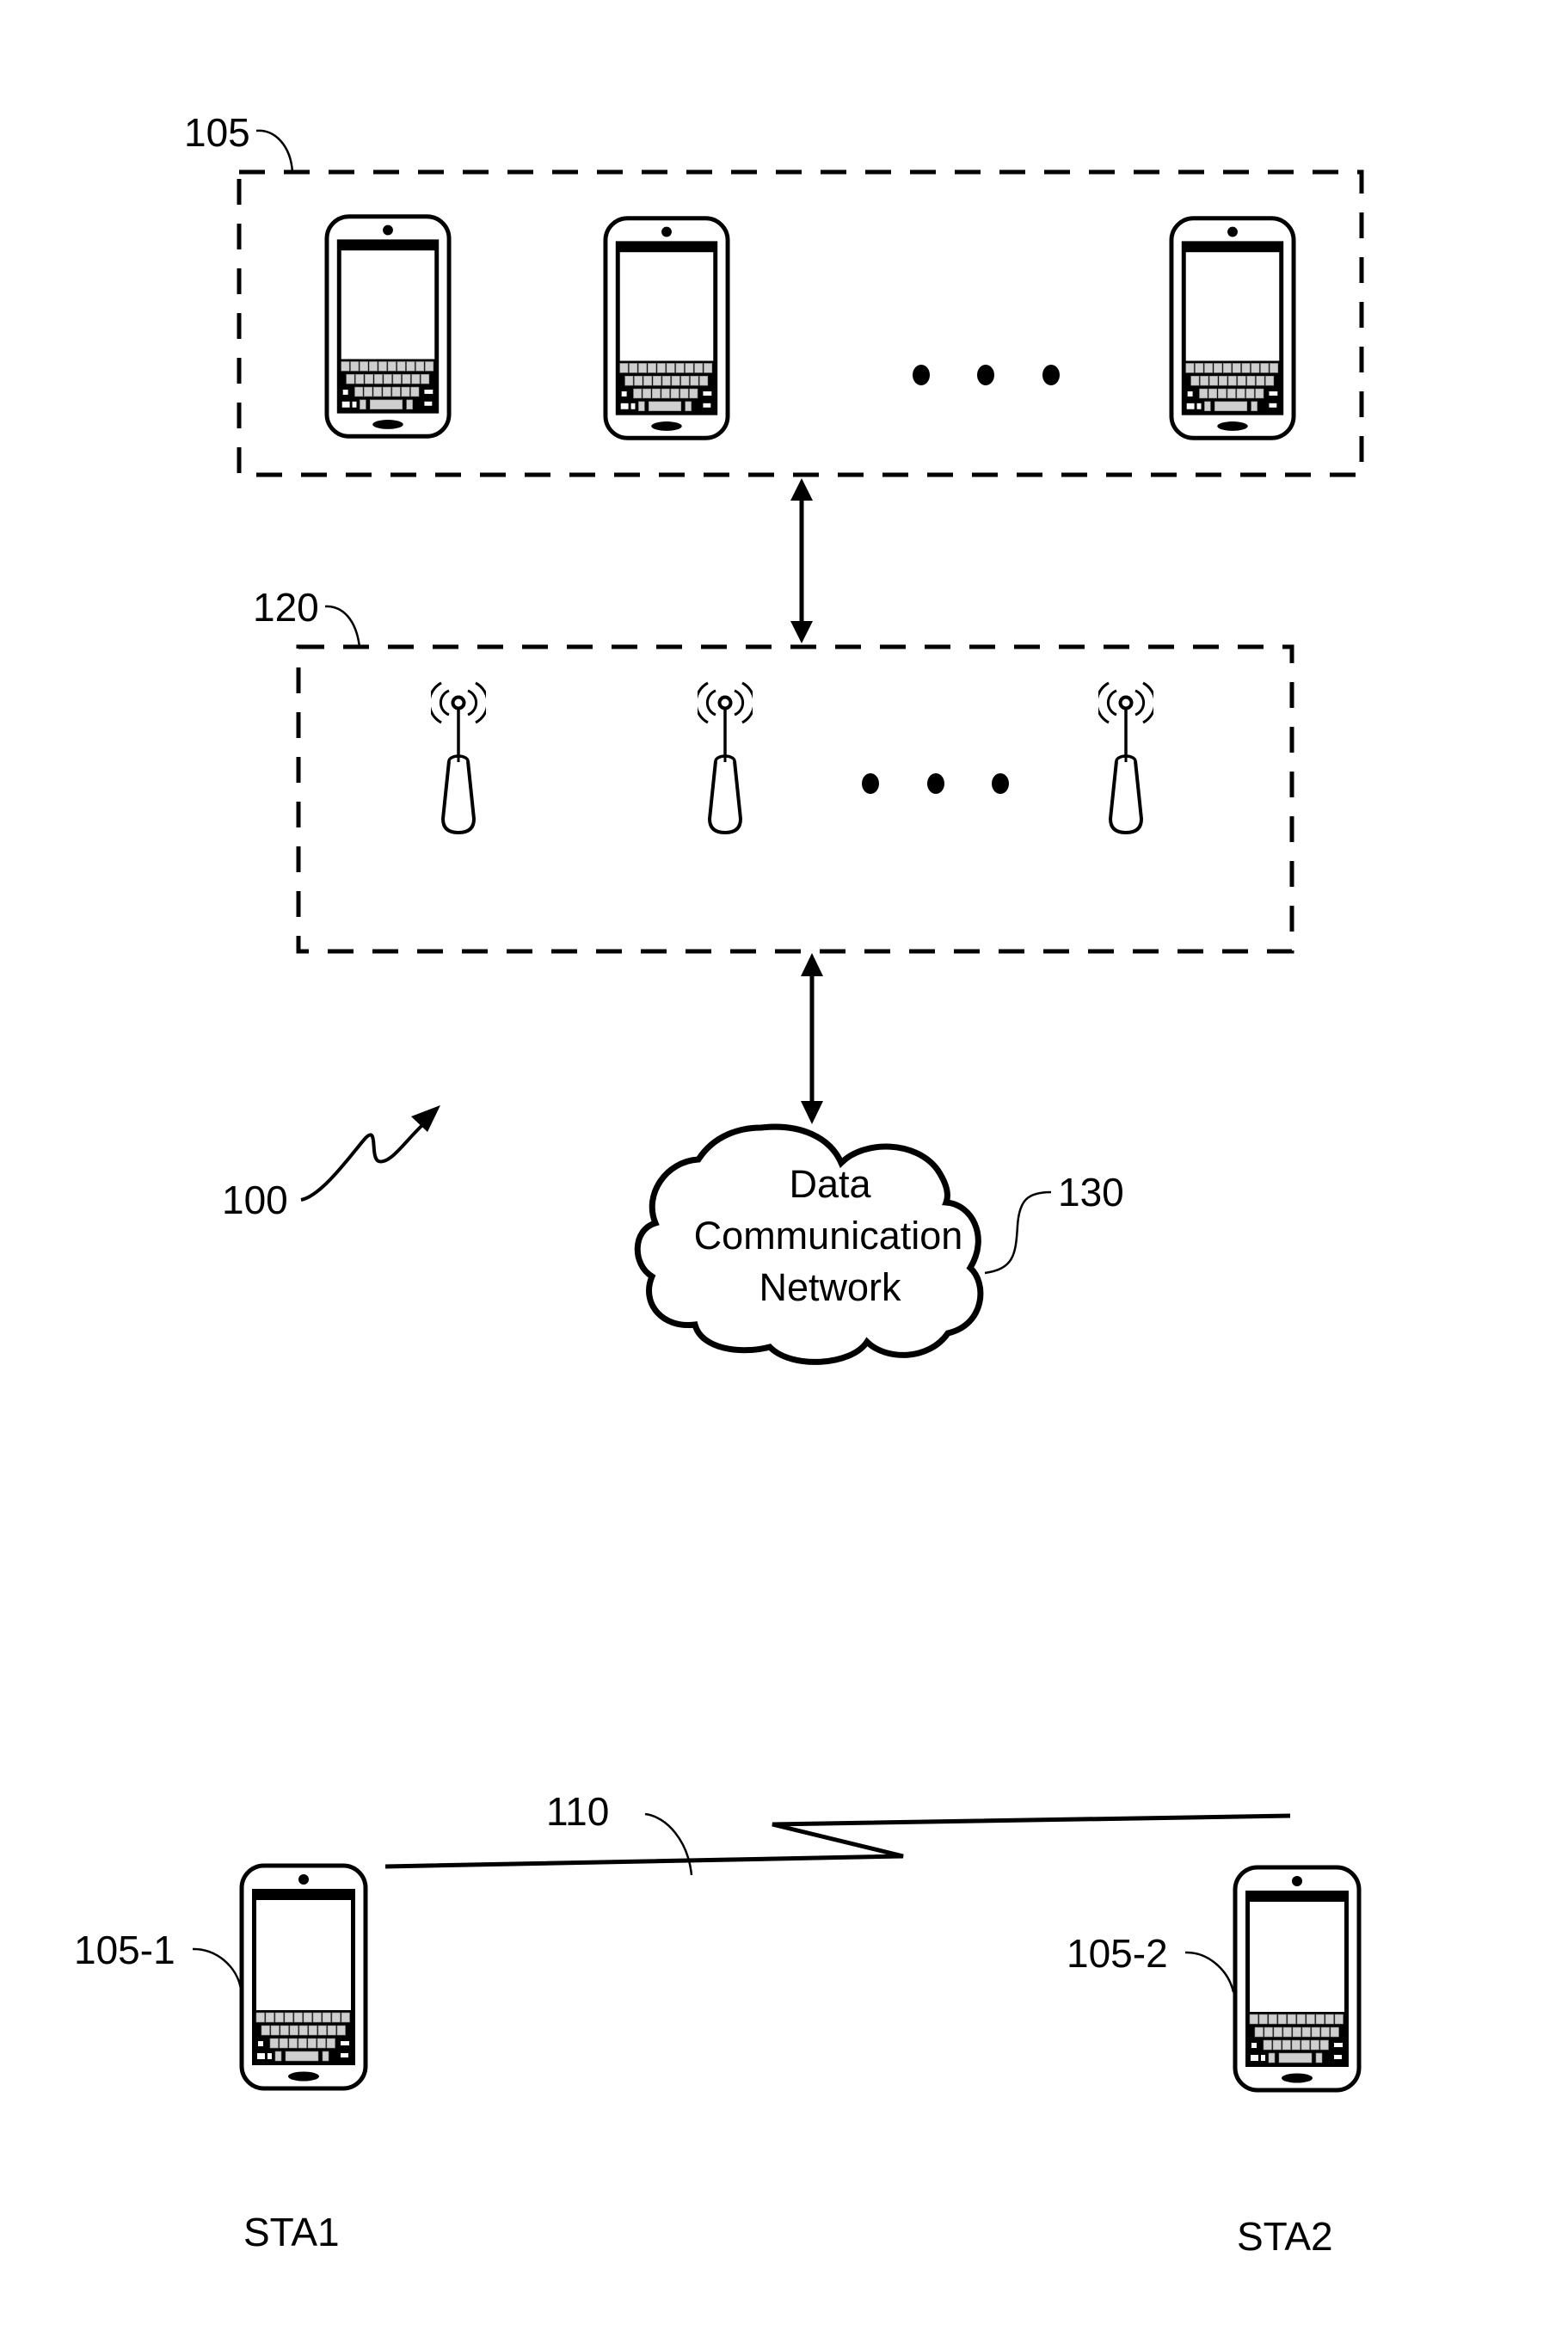 The height and width of the screenshot is (2337, 1568). I want to click on system-squiggle-line, so click(366, 1159).